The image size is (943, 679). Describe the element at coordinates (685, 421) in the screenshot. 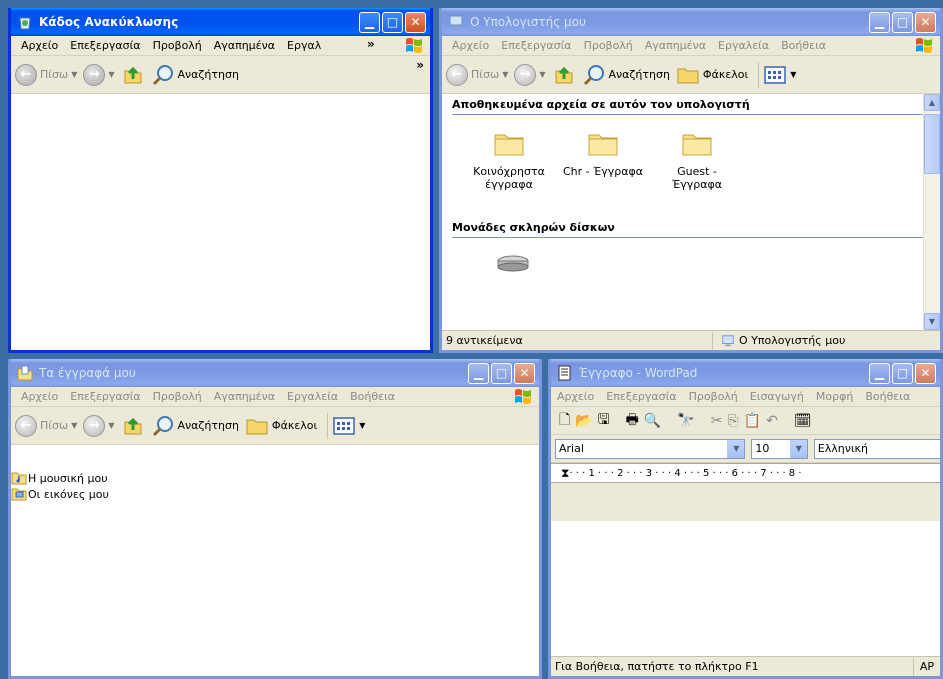

I see `find-icon: 🔭` at that location.